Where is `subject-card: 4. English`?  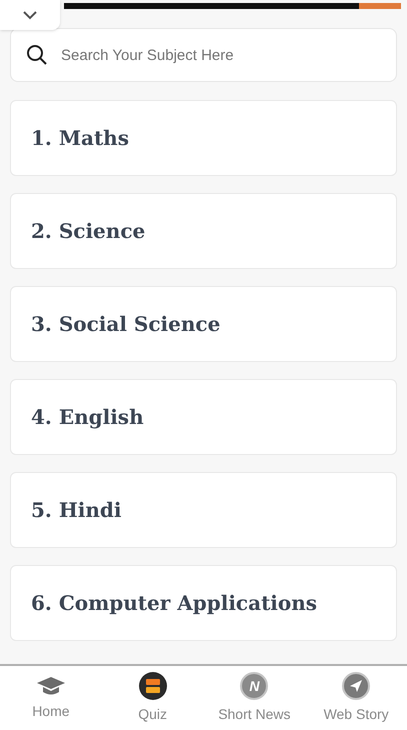 subject-card: 4. English is located at coordinates (203, 417).